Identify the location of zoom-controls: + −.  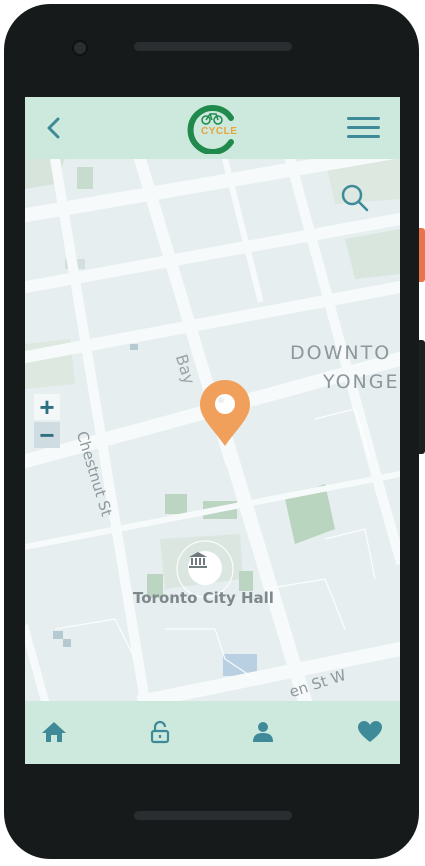
(47, 421).